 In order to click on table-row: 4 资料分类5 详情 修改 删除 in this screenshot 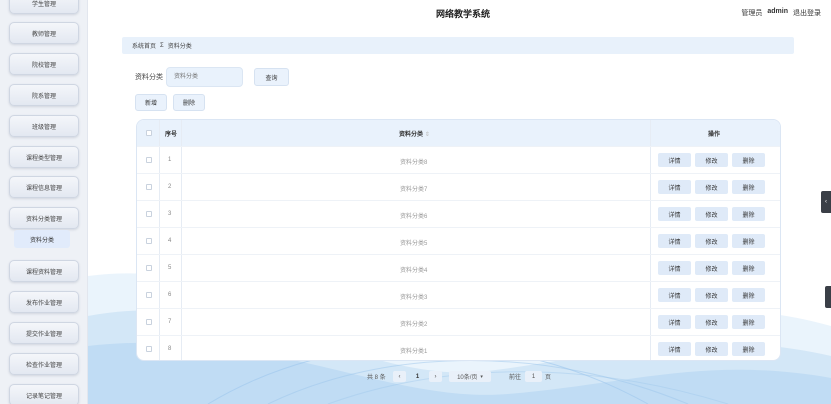, I will do `click(458, 240)`.